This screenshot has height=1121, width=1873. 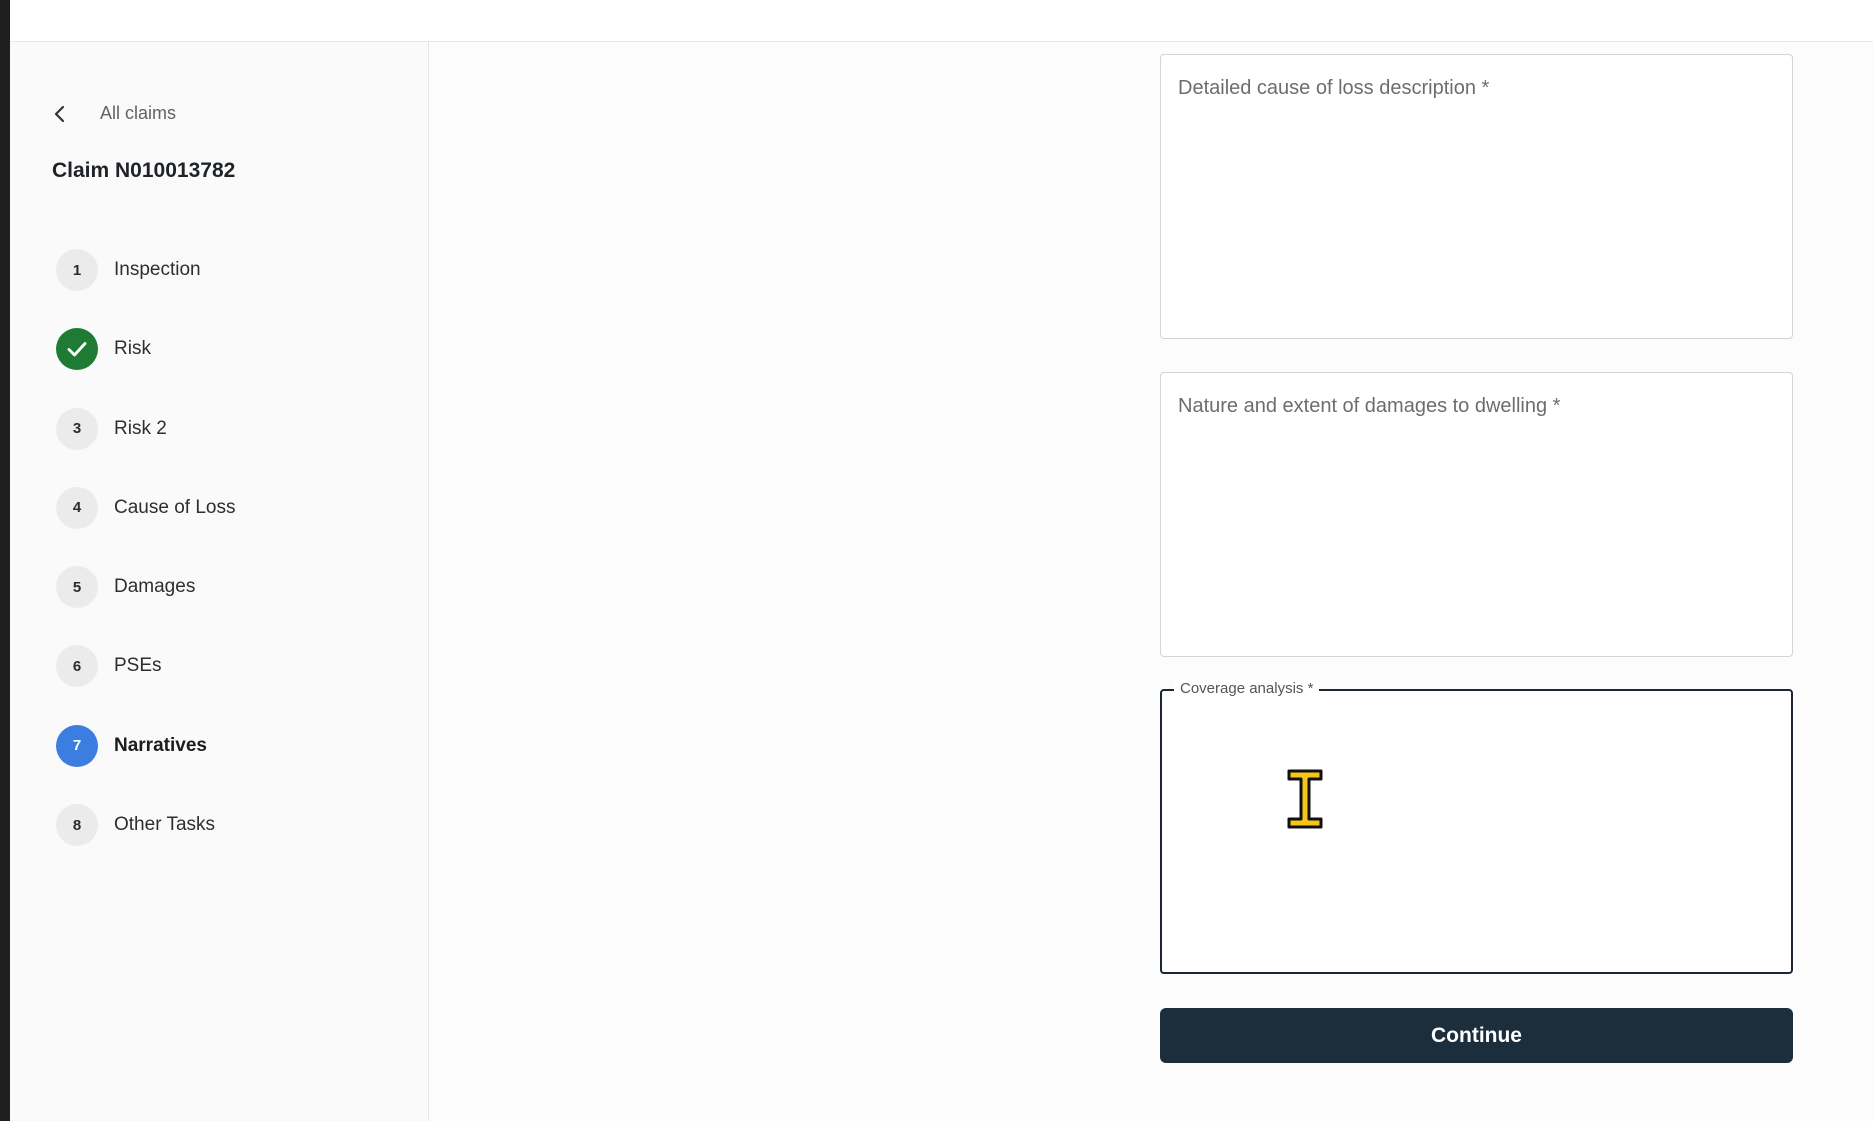 What do you see at coordinates (77, 507) in the screenshot?
I see `step-number-badge: 4` at bounding box center [77, 507].